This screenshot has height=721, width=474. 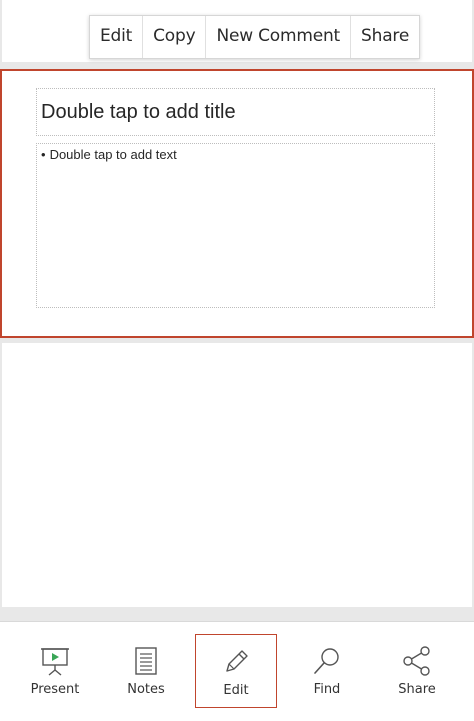 What do you see at coordinates (55, 662) in the screenshot?
I see `present-icon` at bounding box center [55, 662].